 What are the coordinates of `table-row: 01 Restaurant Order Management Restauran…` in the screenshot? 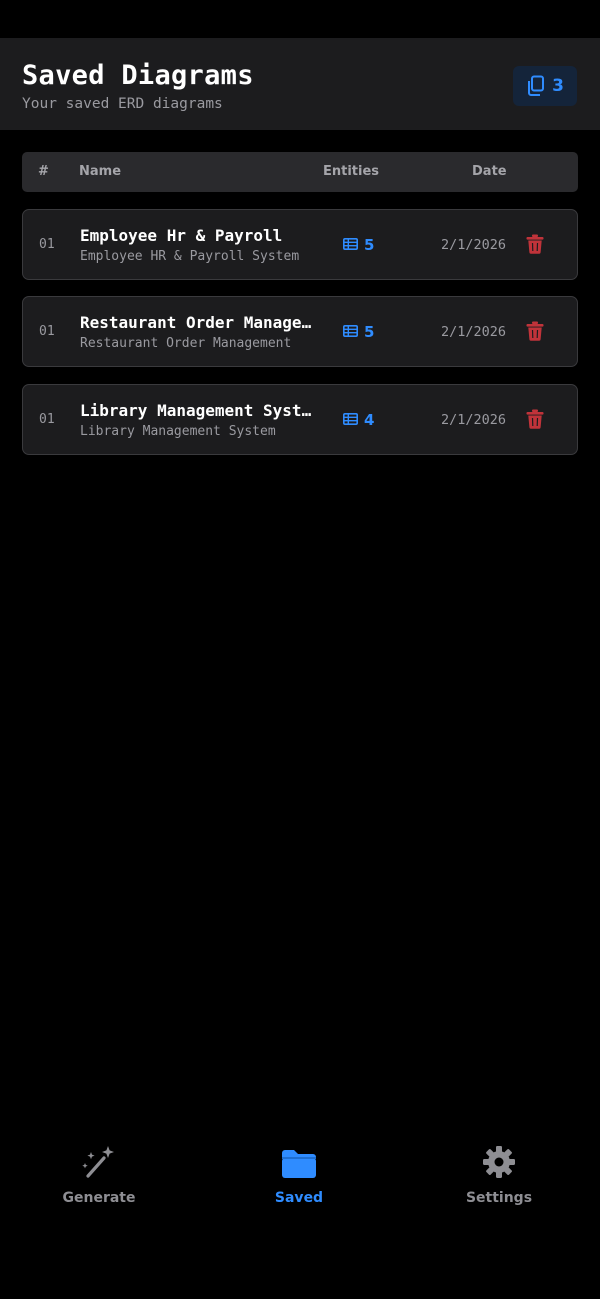 It's located at (300, 331).